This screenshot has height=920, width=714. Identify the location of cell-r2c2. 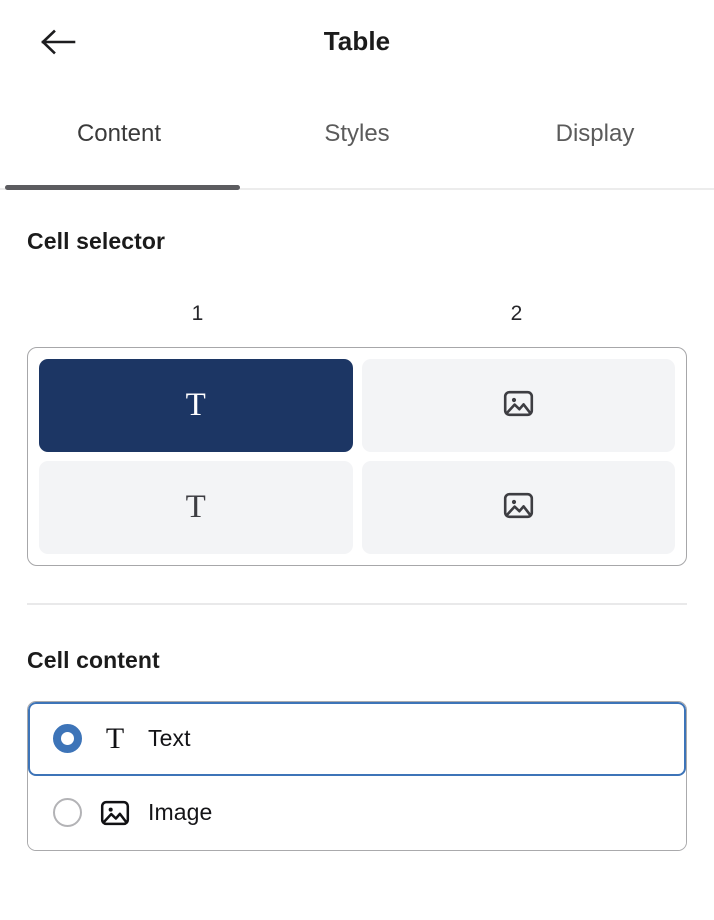
(518, 507).